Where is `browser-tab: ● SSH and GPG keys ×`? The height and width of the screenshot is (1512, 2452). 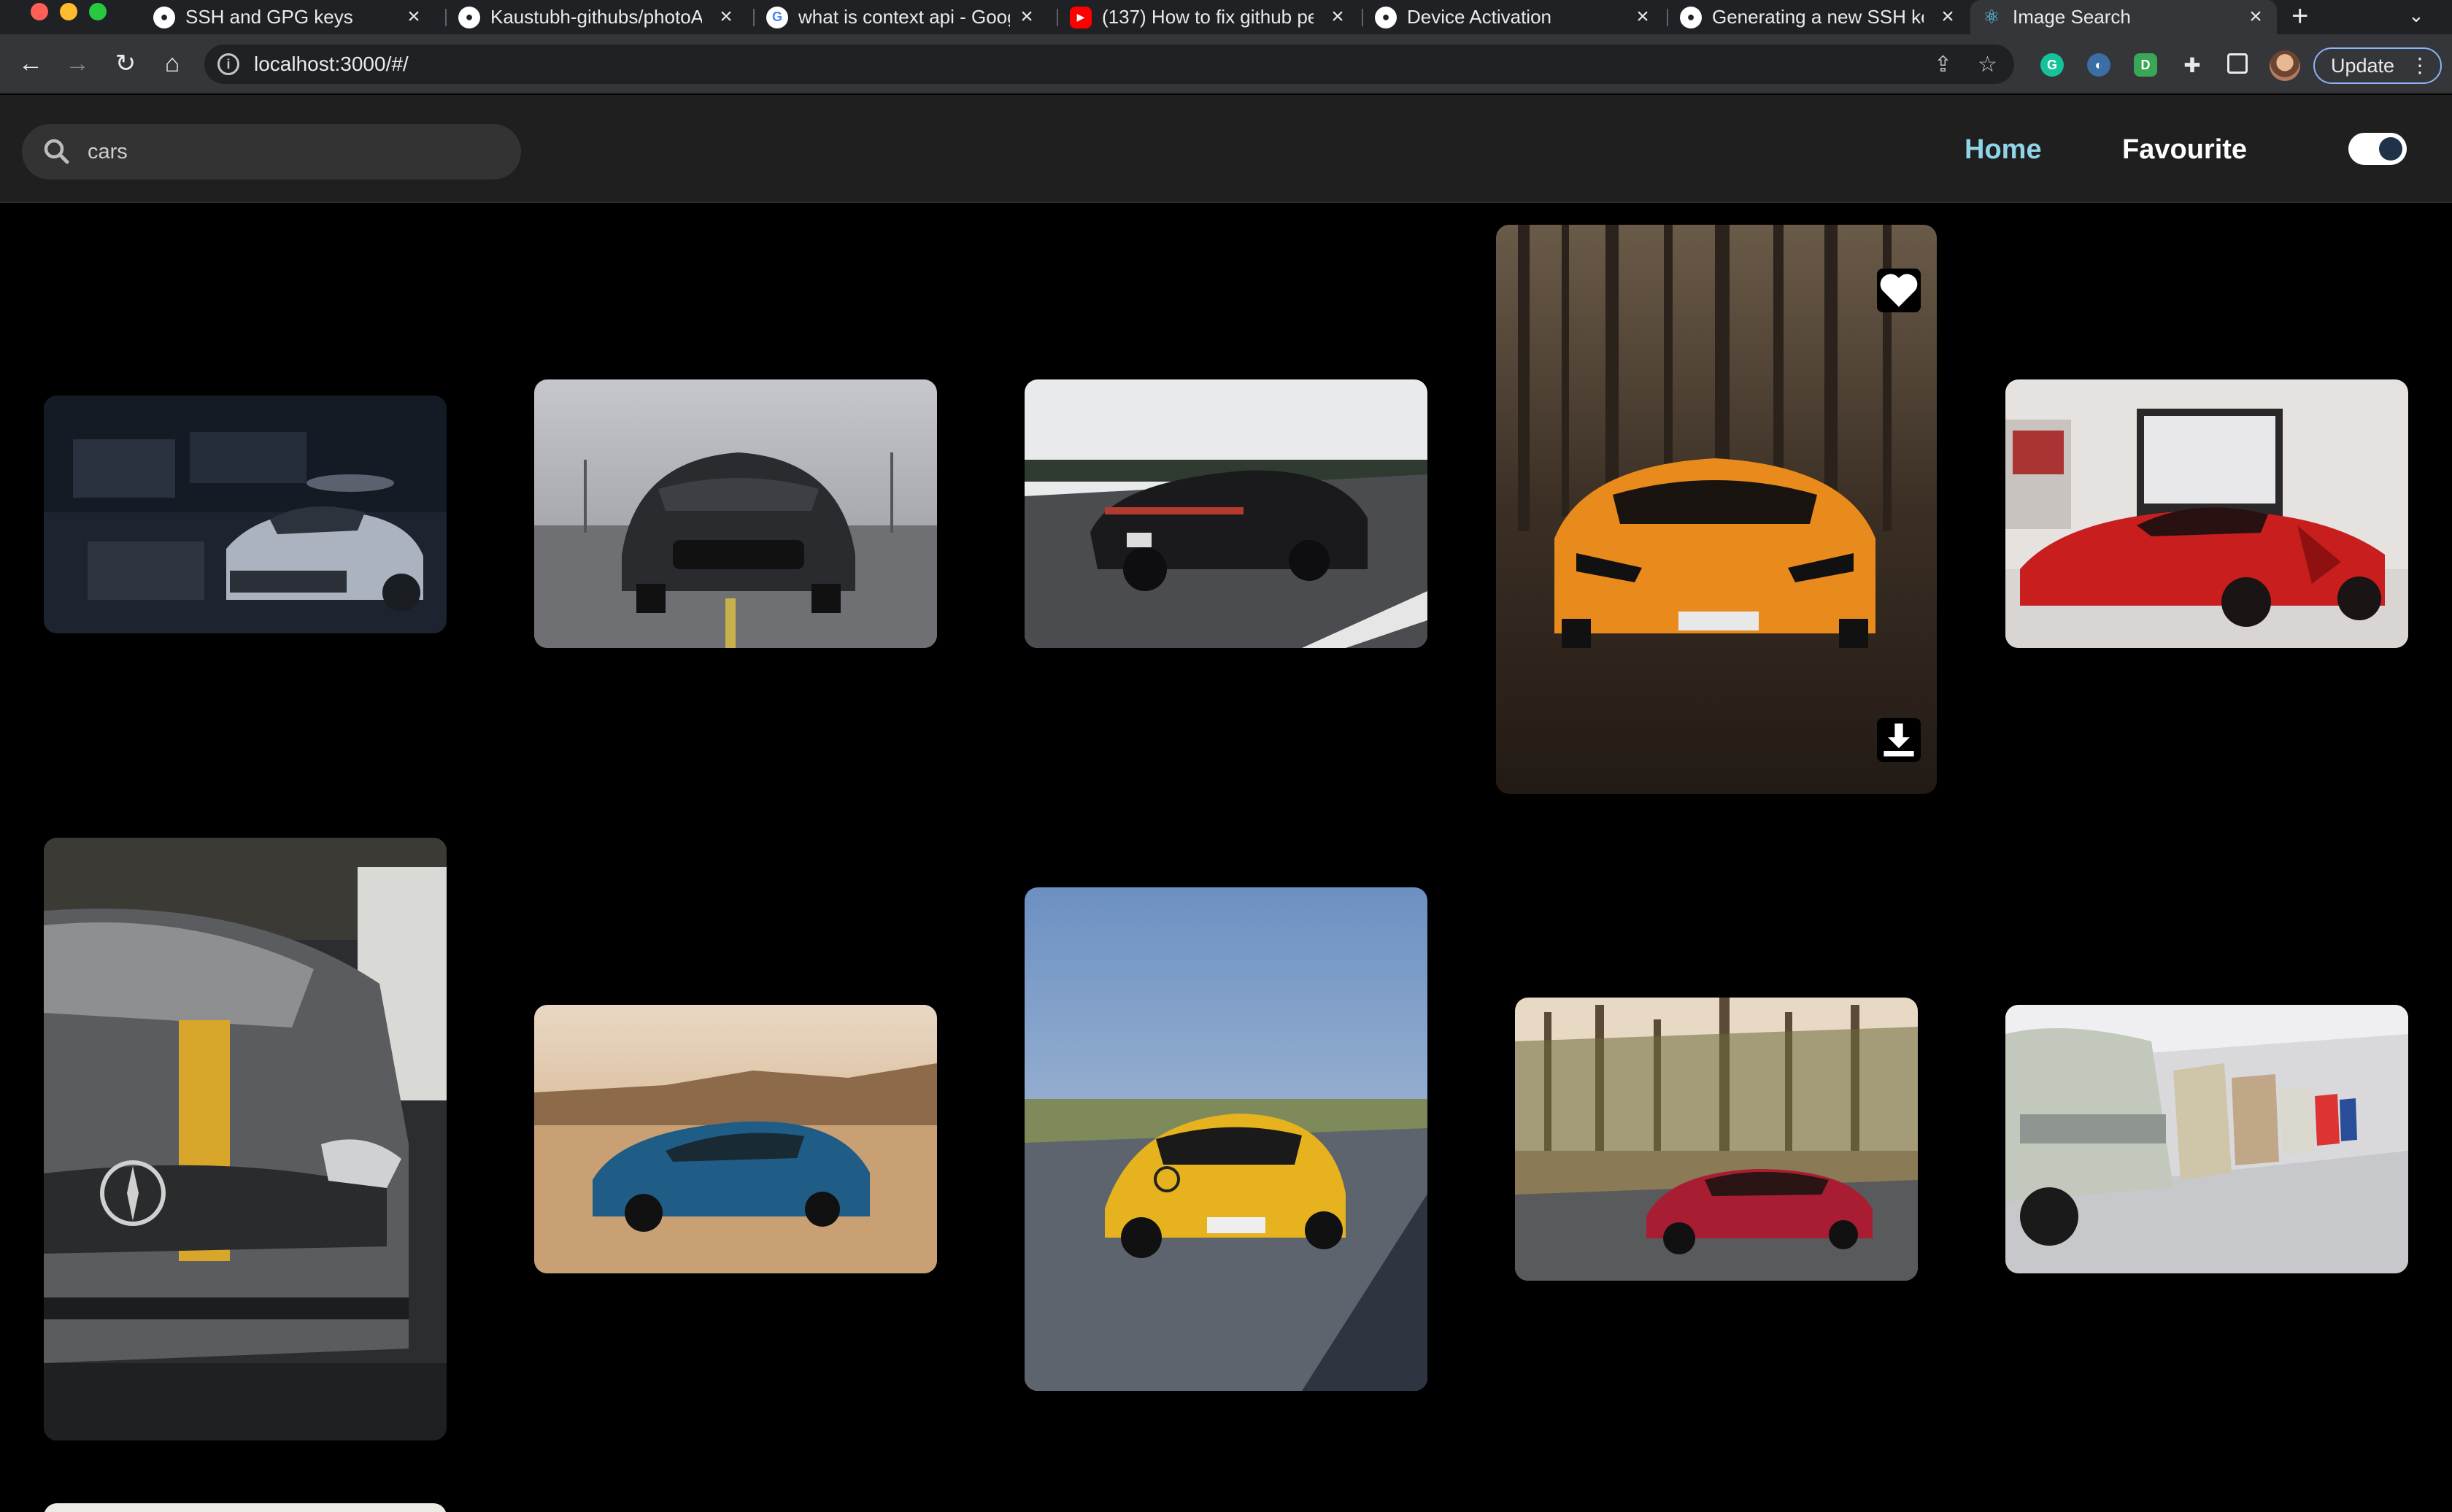 browser-tab: ● SSH and GPG keys × is located at coordinates (289, 17).